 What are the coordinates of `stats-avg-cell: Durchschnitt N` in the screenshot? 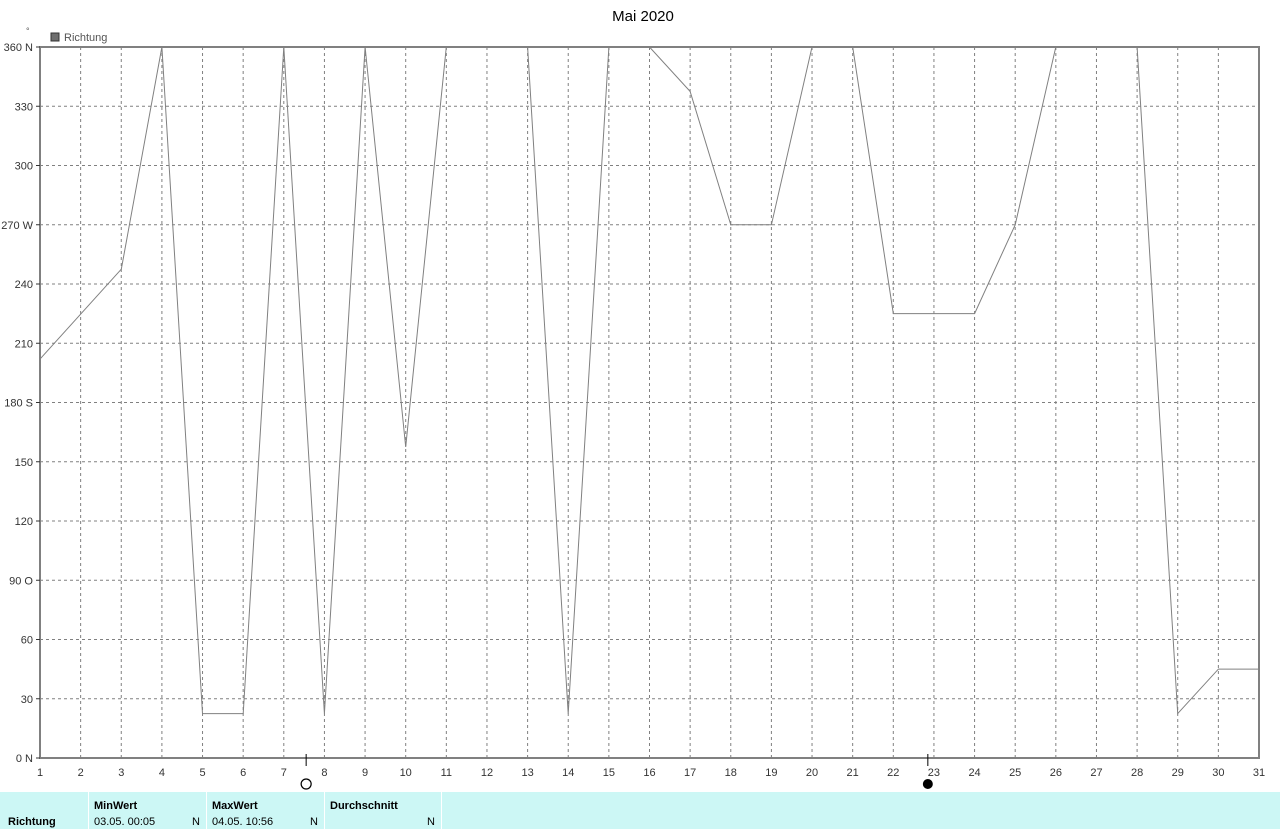 It's located at (383, 810).